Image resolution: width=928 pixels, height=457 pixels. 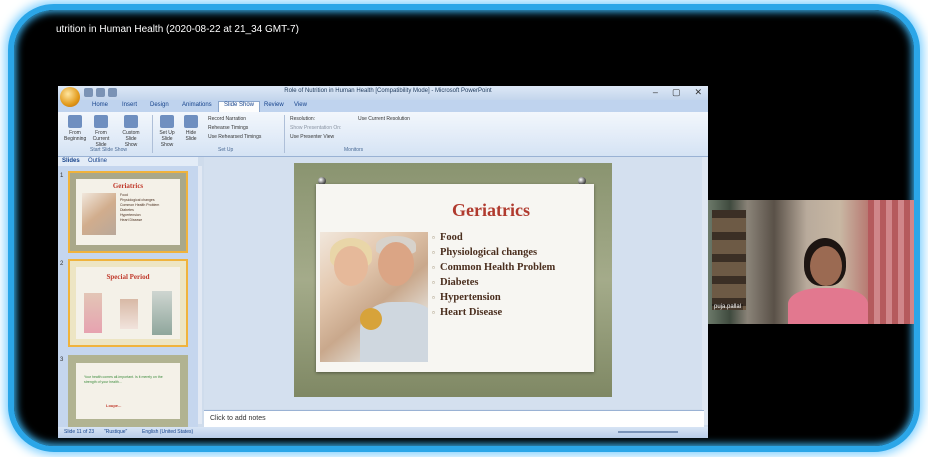 I want to click on bullet-item: Diabetes, so click(x=512, y=283).